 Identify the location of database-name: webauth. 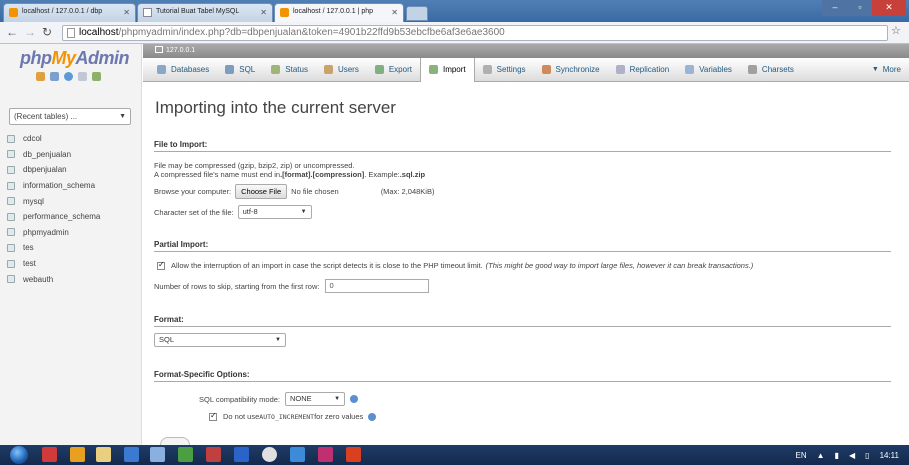
(38, 279).